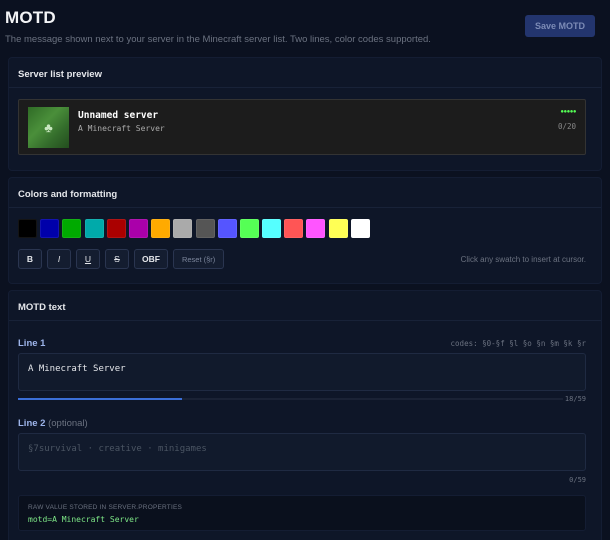  Describe the element at coordinates (68, 194) in the screenshot. I see `colors-formatting-title: Colors and formatting` at that location.